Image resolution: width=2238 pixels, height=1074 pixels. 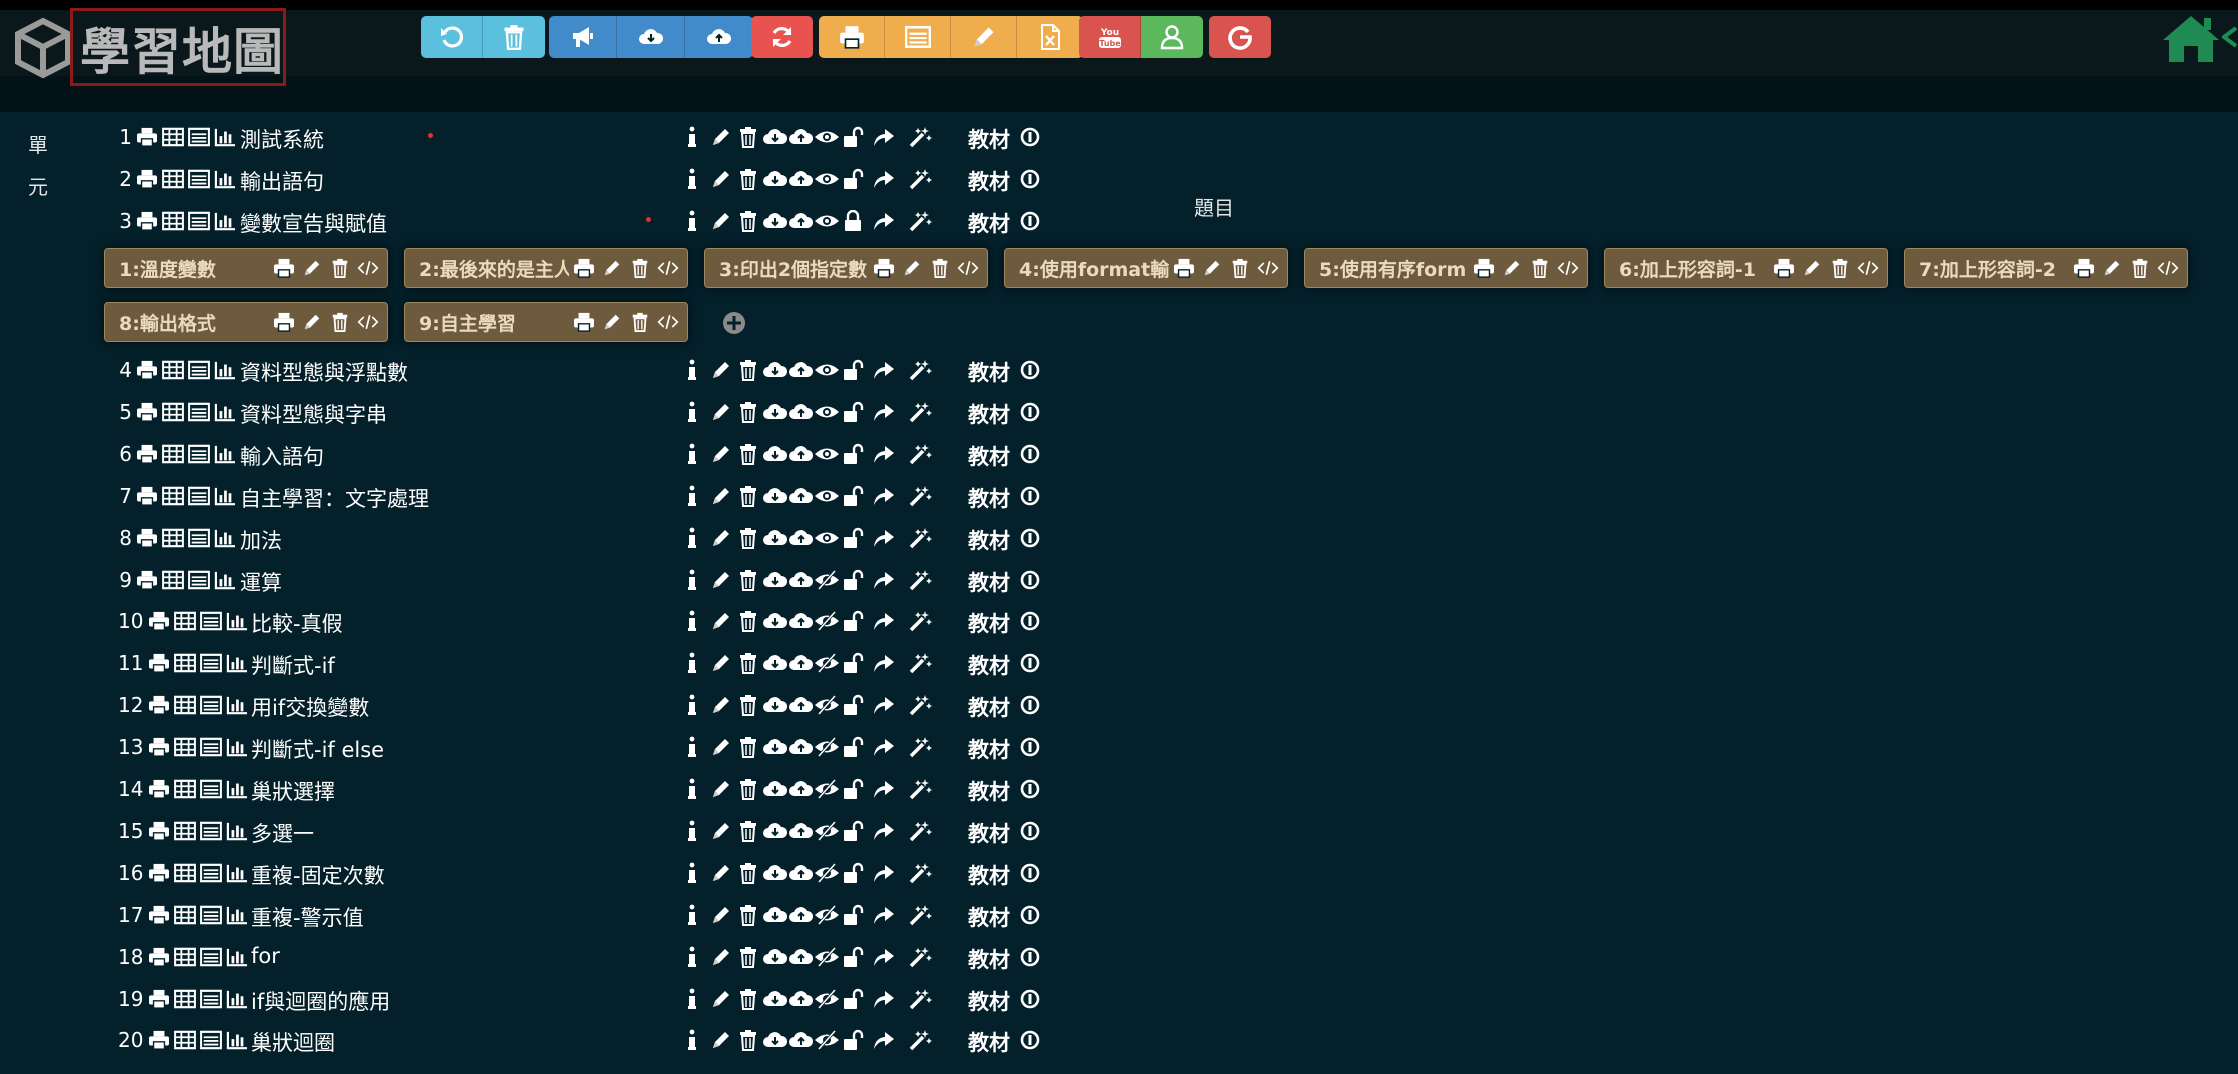 I want to click on unit-title: 重複-警示值, so click(x=307, y=917).